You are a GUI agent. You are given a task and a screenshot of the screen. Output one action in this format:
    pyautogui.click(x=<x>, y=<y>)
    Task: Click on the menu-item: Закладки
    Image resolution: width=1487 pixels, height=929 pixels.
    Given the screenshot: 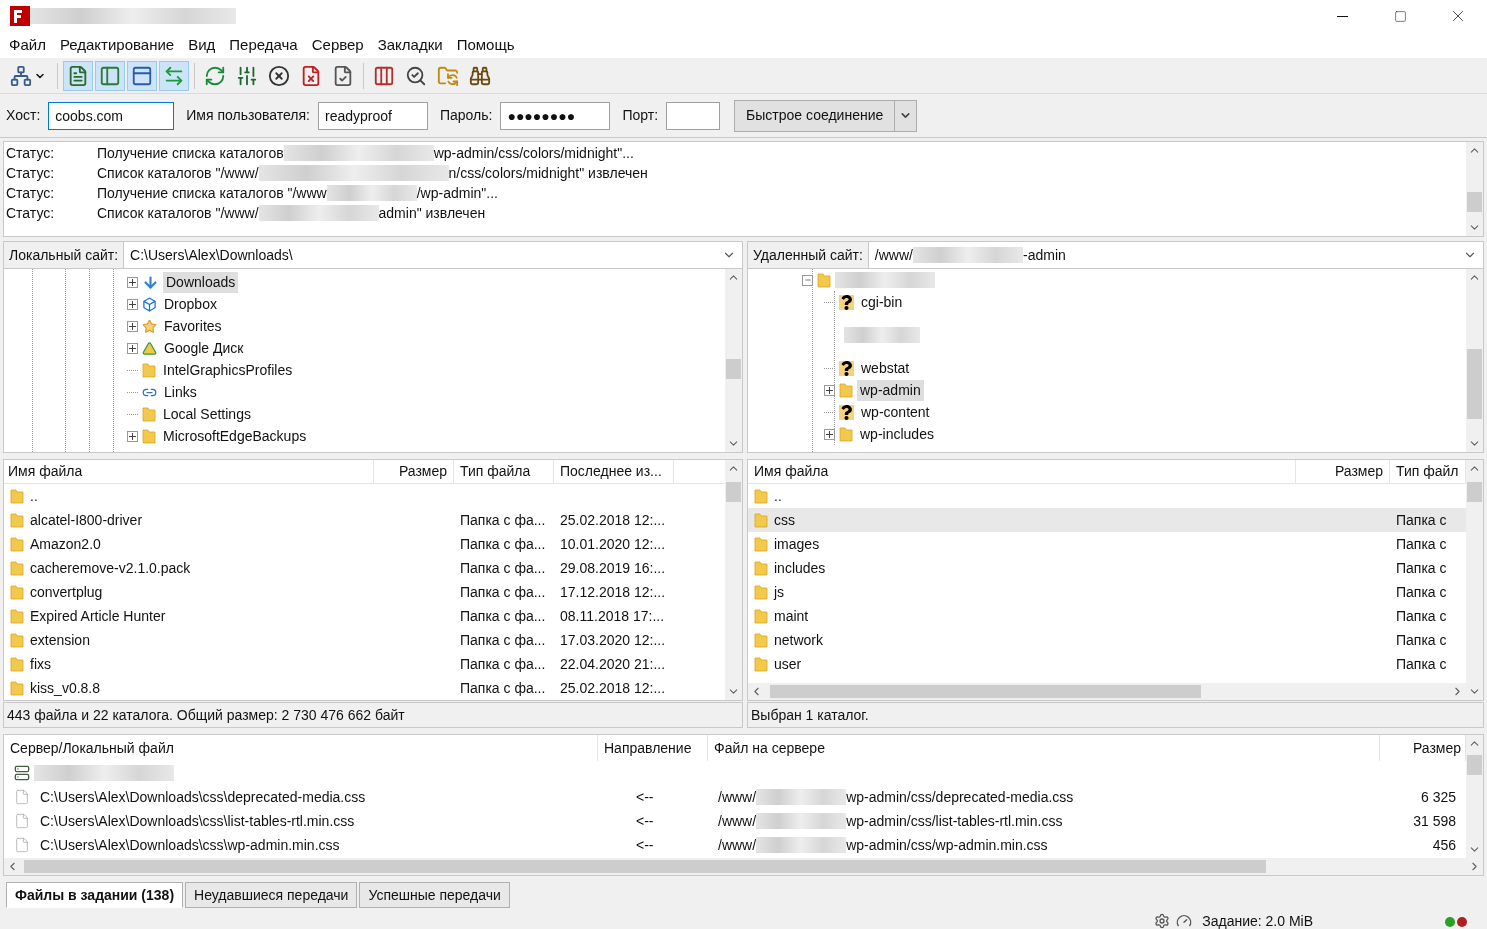 What is the action you would take?
    pyautogui.click(x=410, y=45)
    